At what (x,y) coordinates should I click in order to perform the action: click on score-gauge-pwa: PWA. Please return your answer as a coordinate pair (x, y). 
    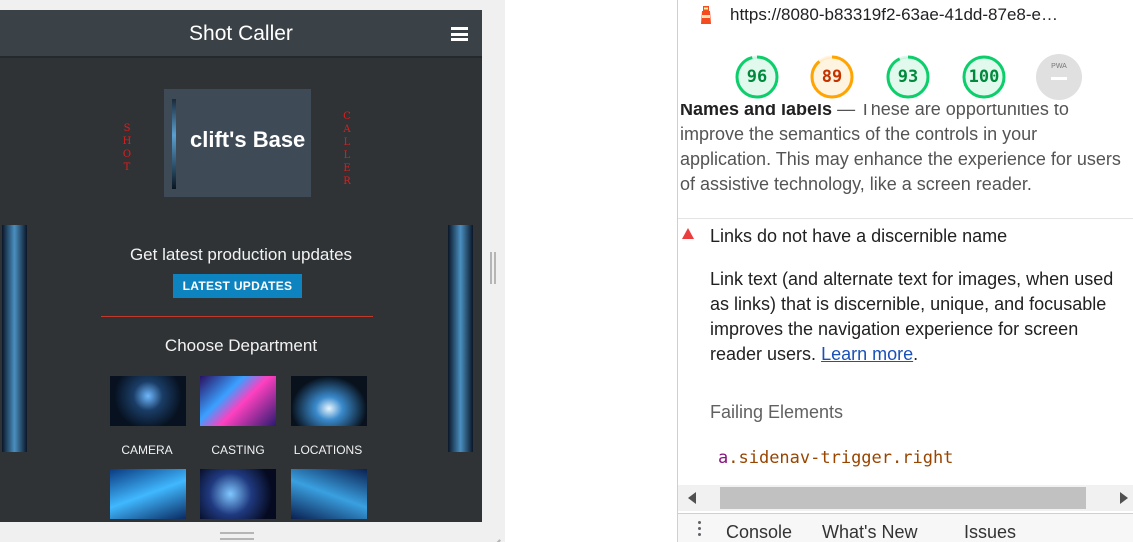
    Looking at the image, I should click on (1059, 77).